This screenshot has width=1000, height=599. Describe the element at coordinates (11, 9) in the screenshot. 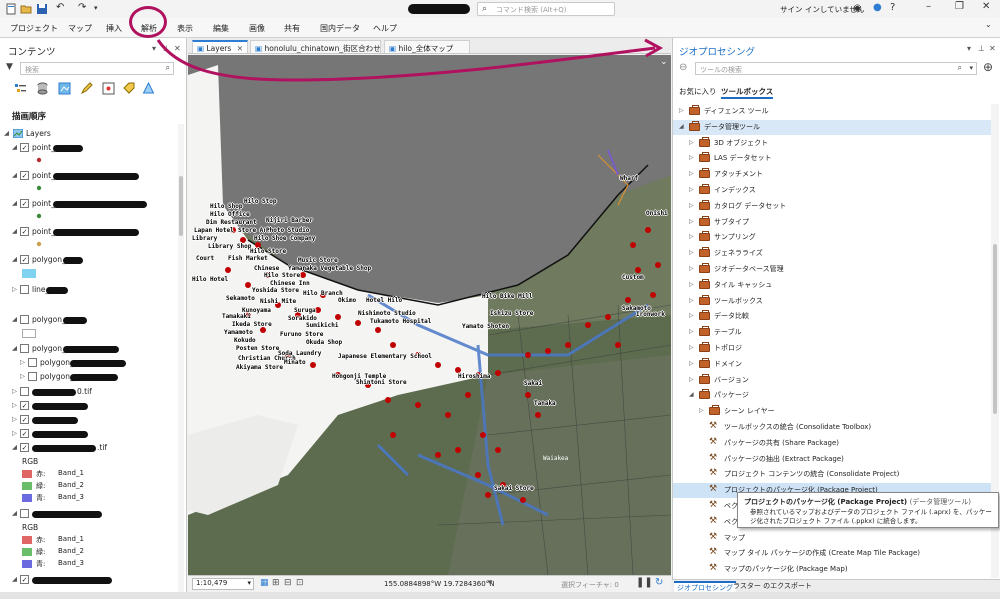

I see `new-project-icon` at that location.